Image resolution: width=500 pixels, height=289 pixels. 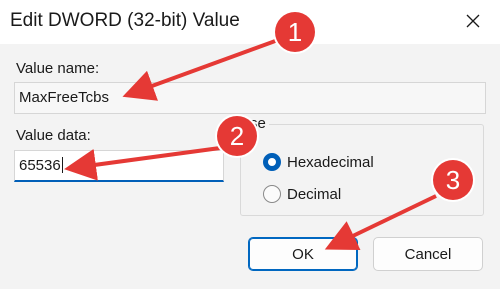 What do you see at coordinates (453, 180) in the screenshot?
I see `annotation-badge-3: 3` at bounding box center [453, 180].